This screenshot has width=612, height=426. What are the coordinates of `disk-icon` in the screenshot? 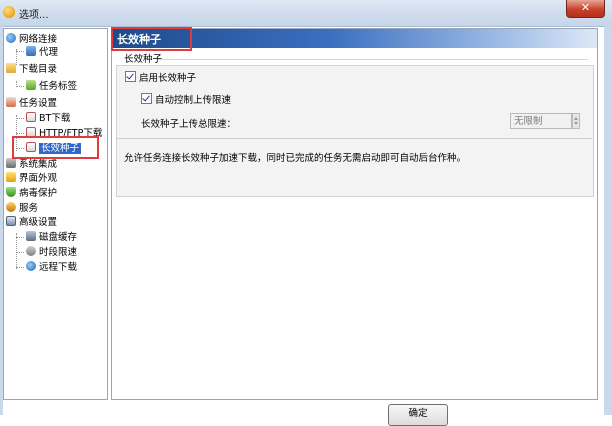 It's located at (31, 236).